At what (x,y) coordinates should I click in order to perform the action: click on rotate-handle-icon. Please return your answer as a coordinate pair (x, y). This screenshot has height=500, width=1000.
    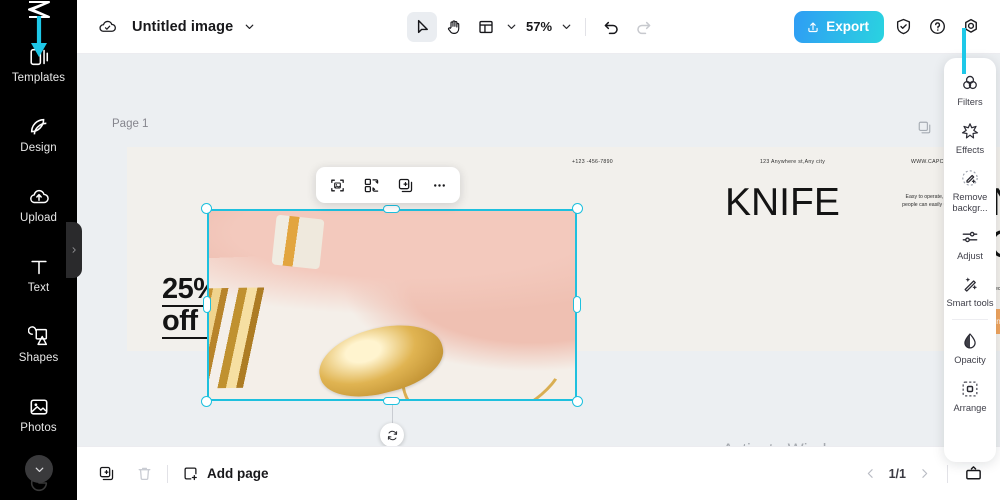
    Looking at the image, I should click on (392, 435).